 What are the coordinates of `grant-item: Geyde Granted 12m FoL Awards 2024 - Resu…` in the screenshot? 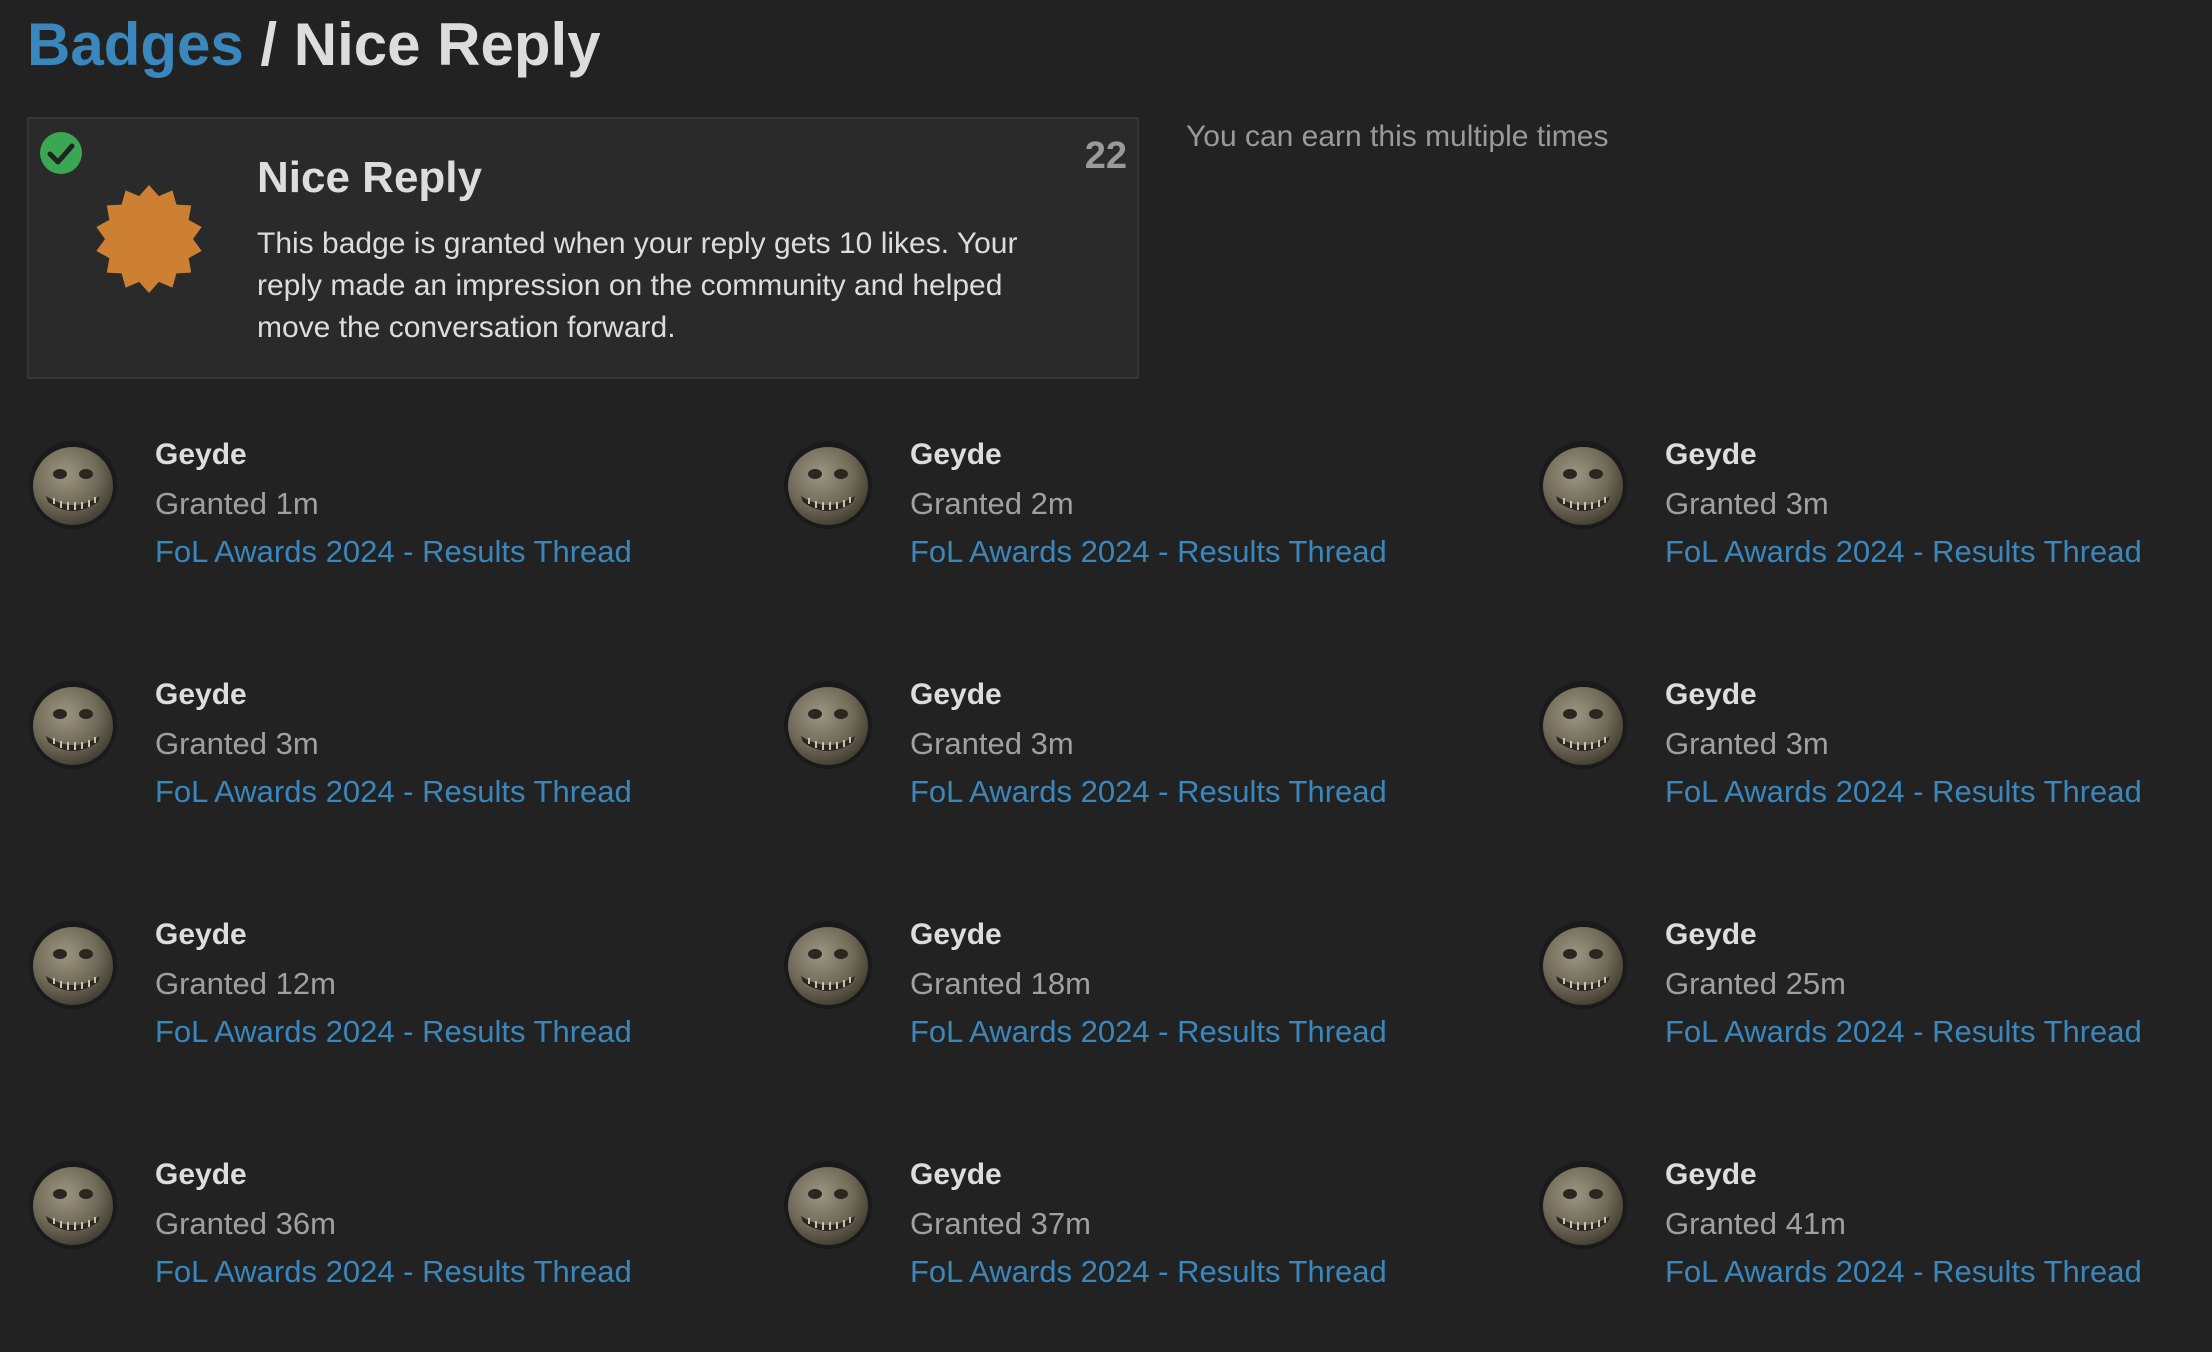 It's located at (388, 1008).